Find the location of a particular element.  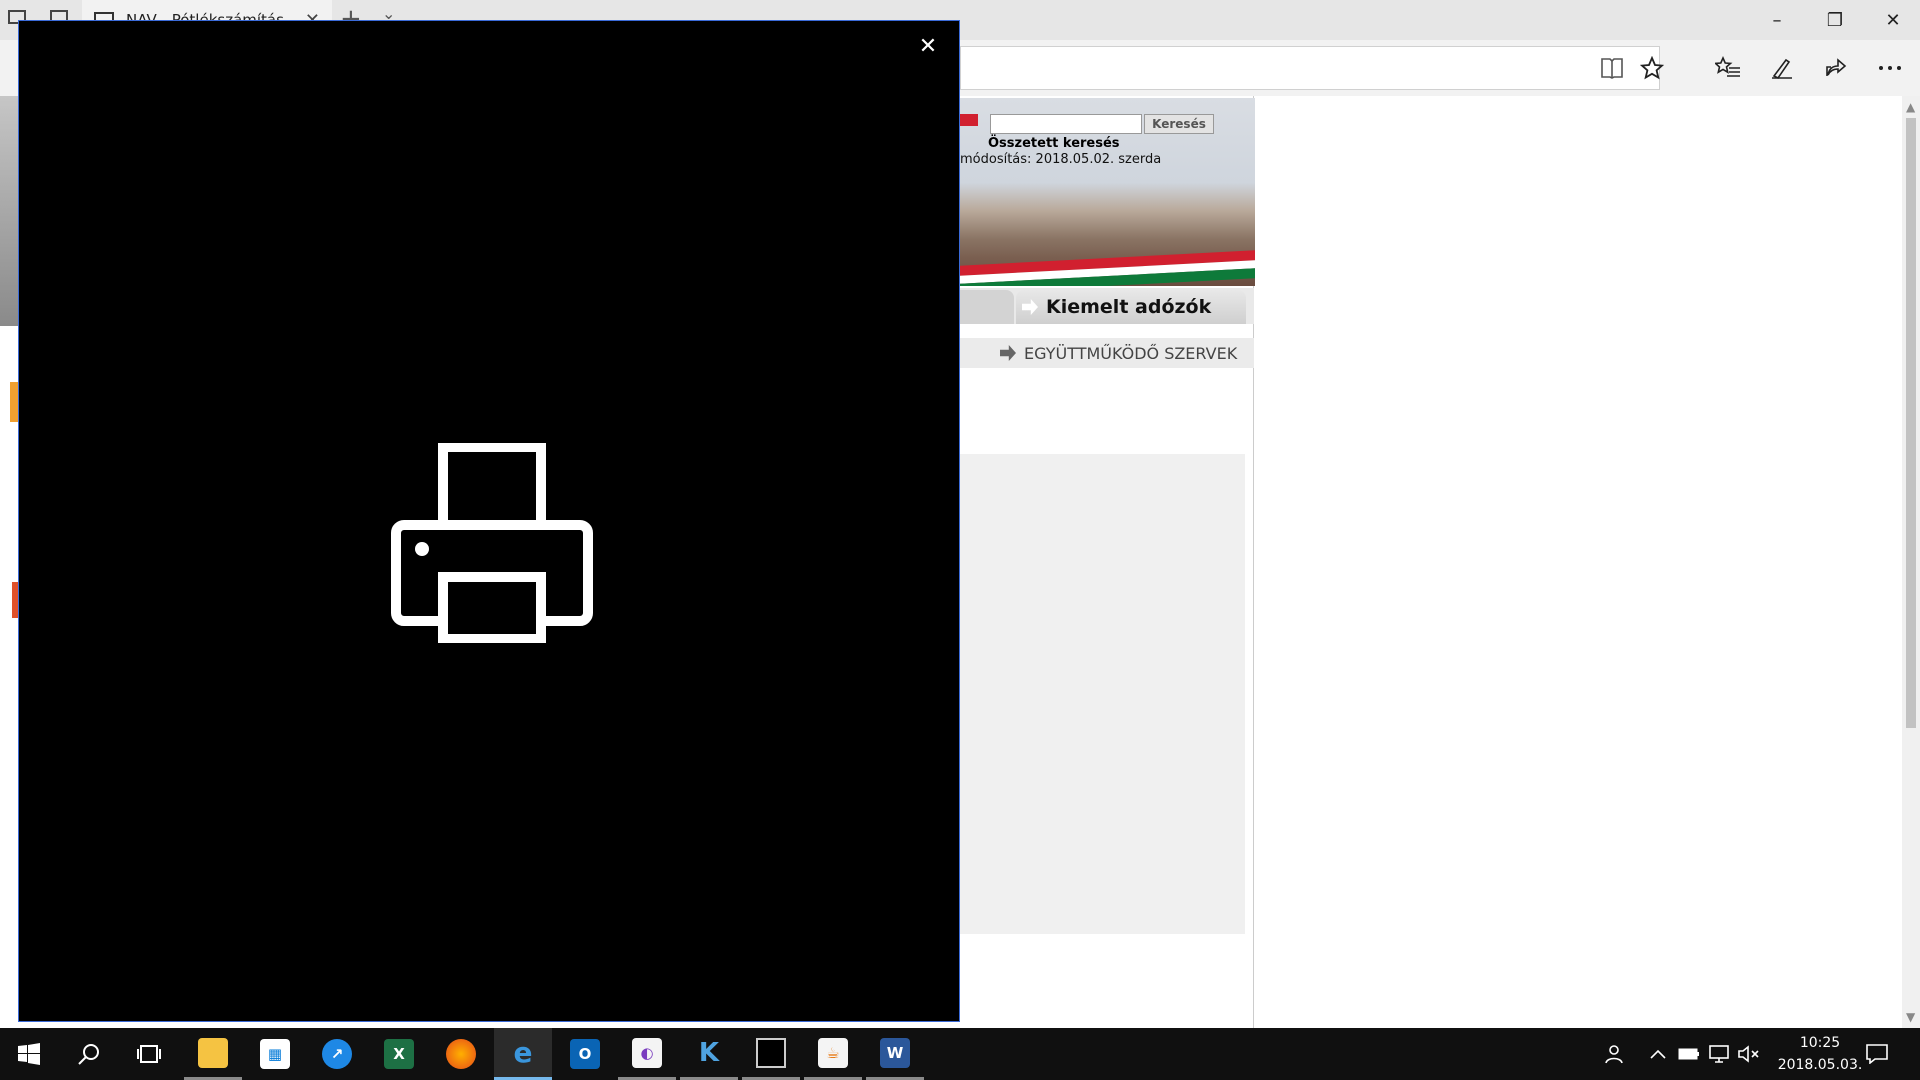

volume-muted-icon is located at coordinates (1749, 1054).